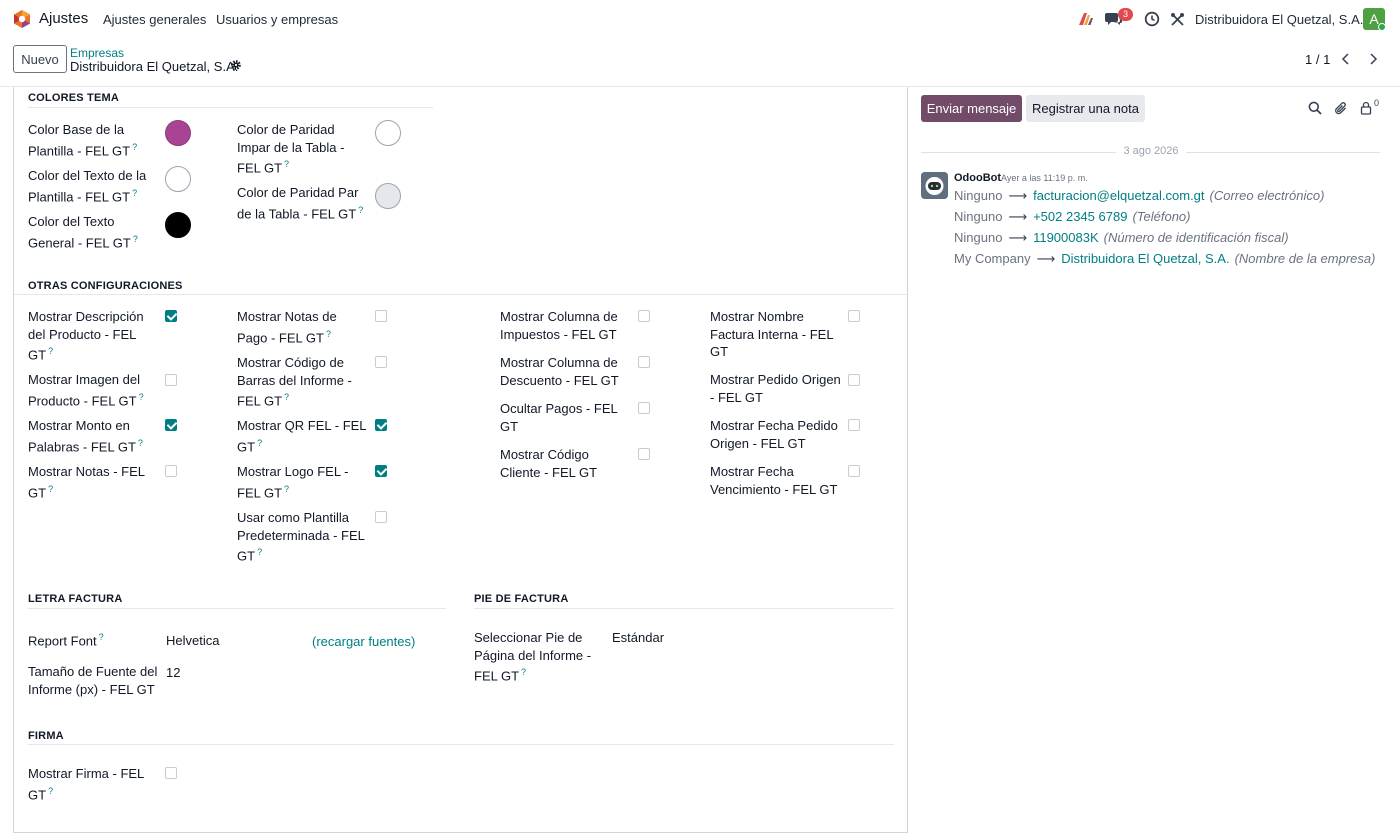 This screenshot has width=1400, height=833. What do you see at coordinates (854, 425) in the screenshot?
I see `checkbox-mostrar-fecha-pedido` at bounding box center [854, 425].